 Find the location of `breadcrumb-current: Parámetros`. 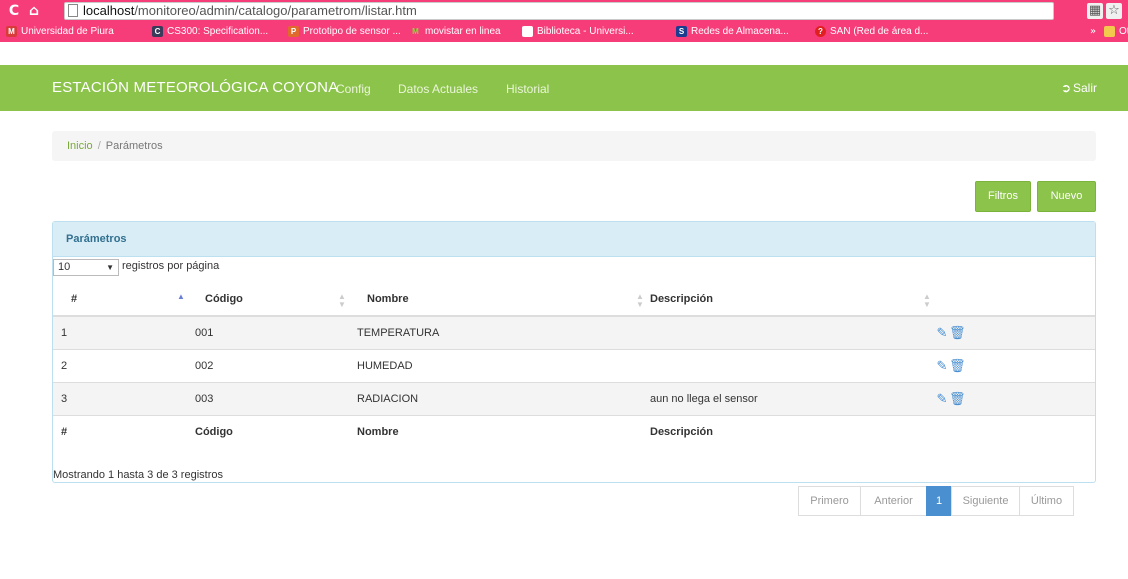

breadcrumb-current: Parámetros is located at coordinates (134, 146).